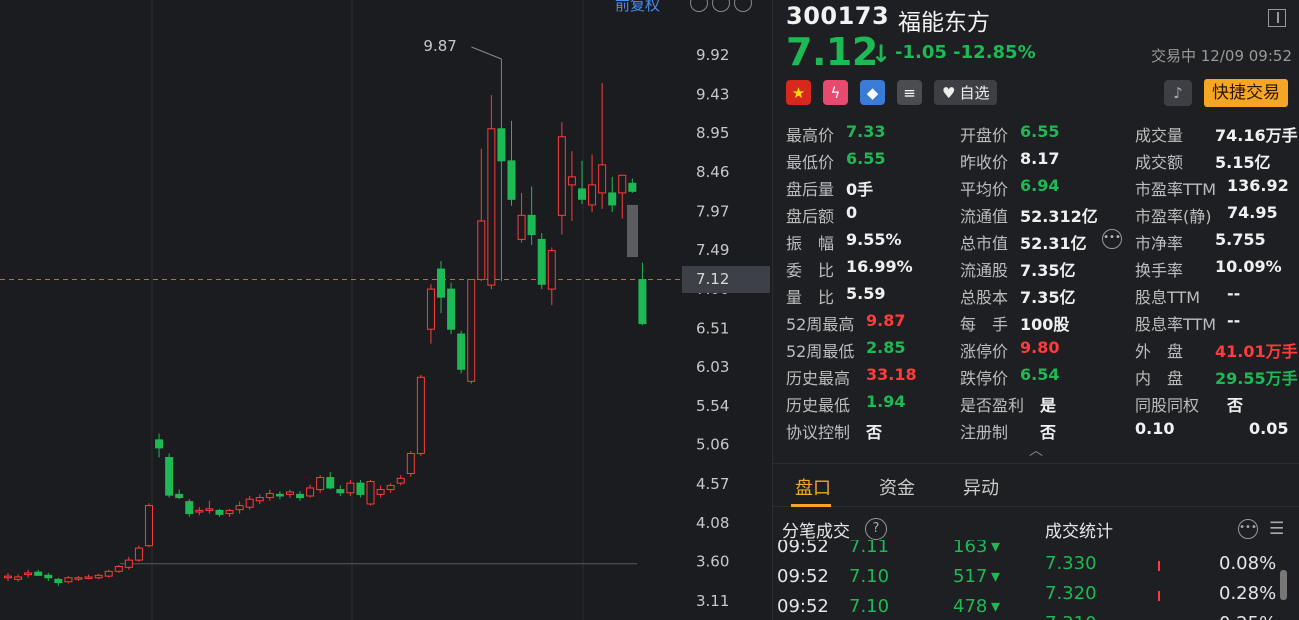 The image size is (1299, 620). I want to click on stat-percent: 0.25%, so click(1247, 616).